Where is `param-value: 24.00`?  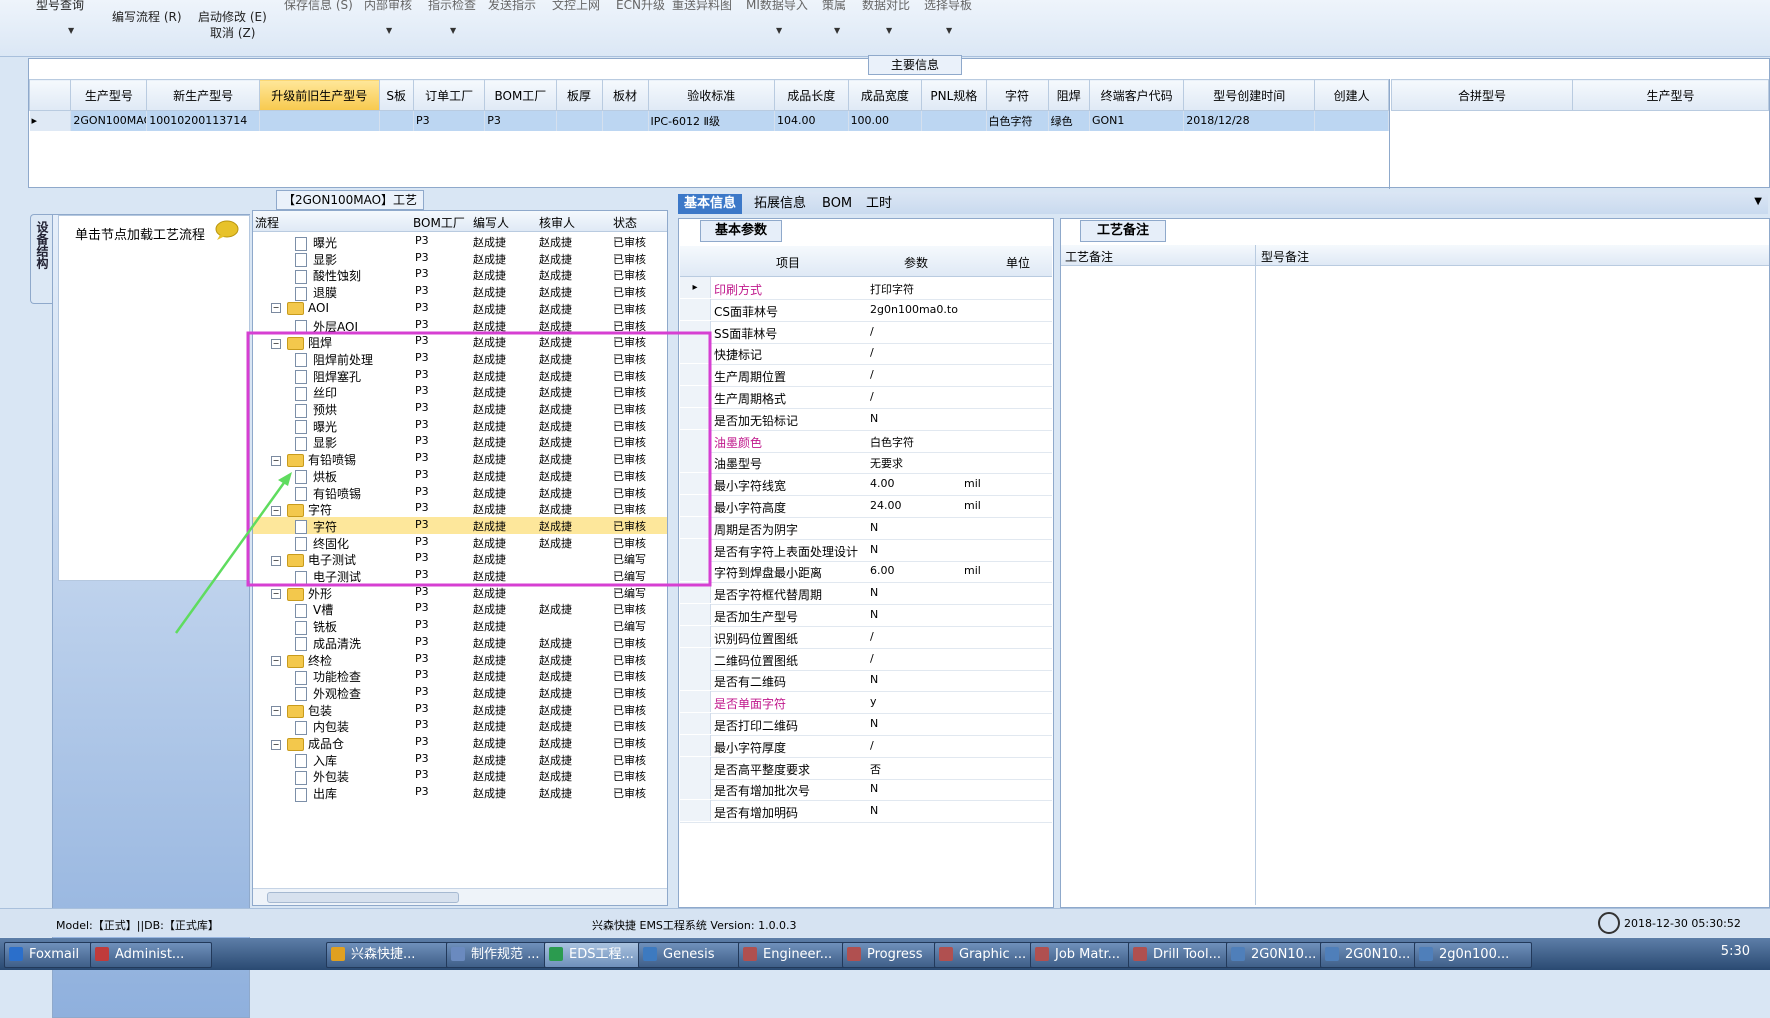
param-value: 24.00 is located at coordinates (886, 505).